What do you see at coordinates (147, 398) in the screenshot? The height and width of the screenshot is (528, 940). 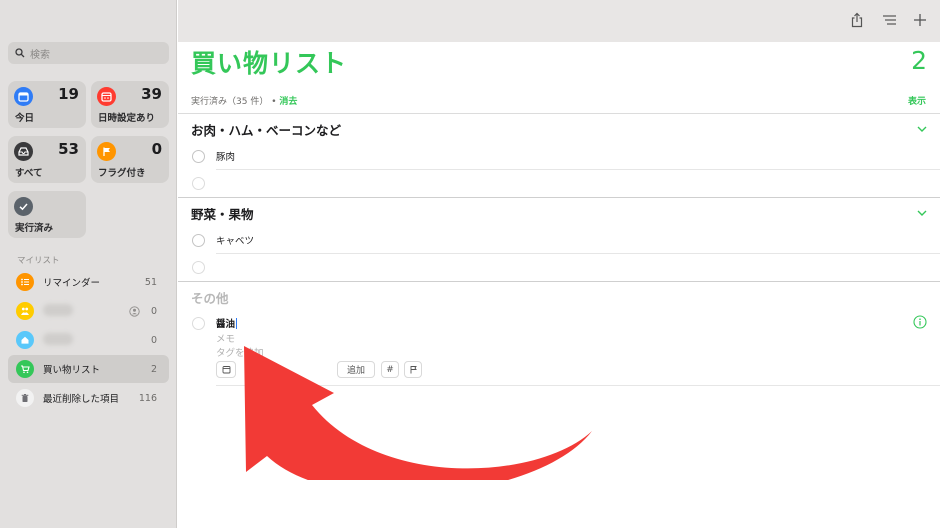 I see `list-count: 116` at bounding box center [147, 398].